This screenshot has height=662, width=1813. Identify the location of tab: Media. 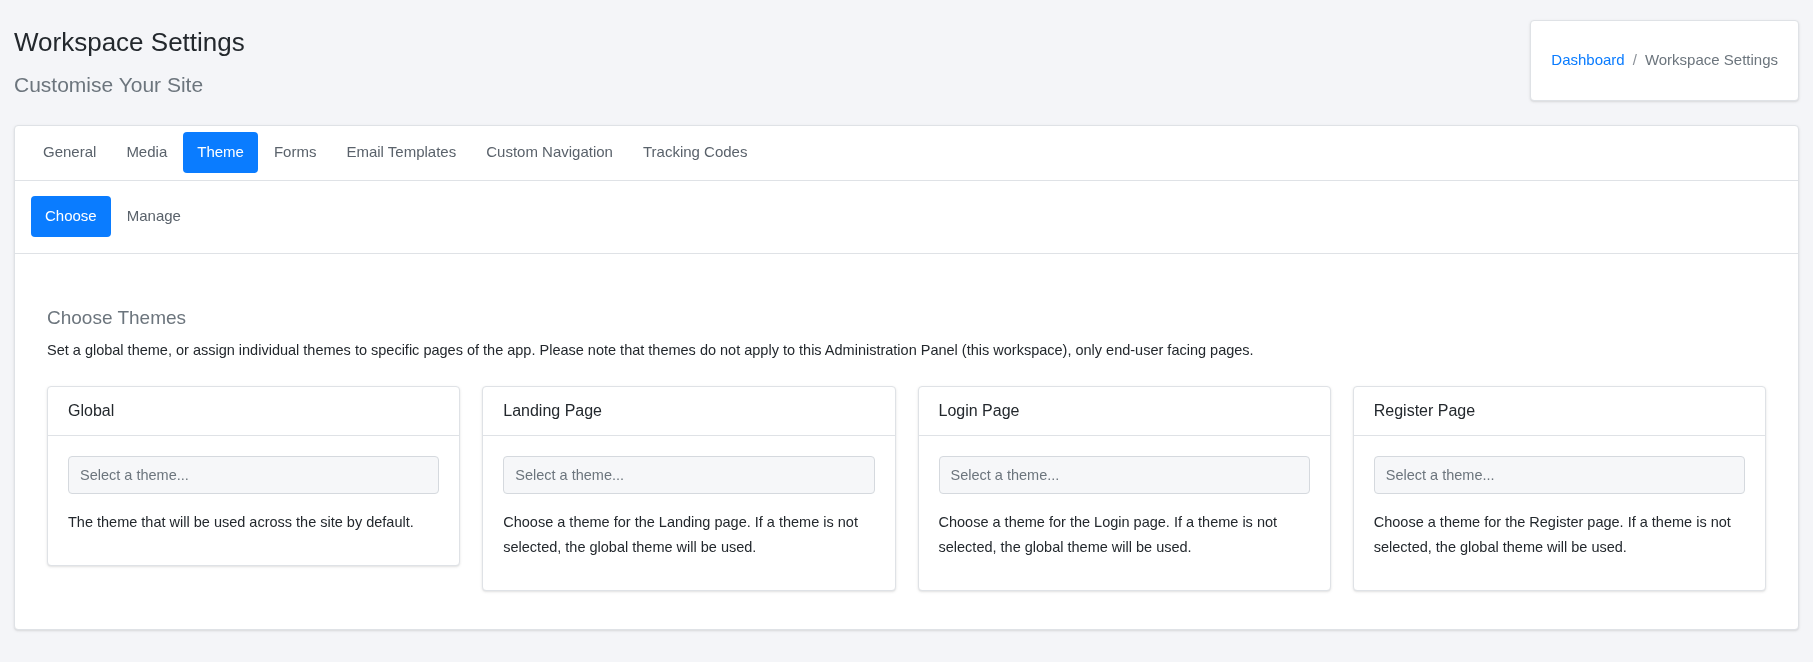
(147, 152).